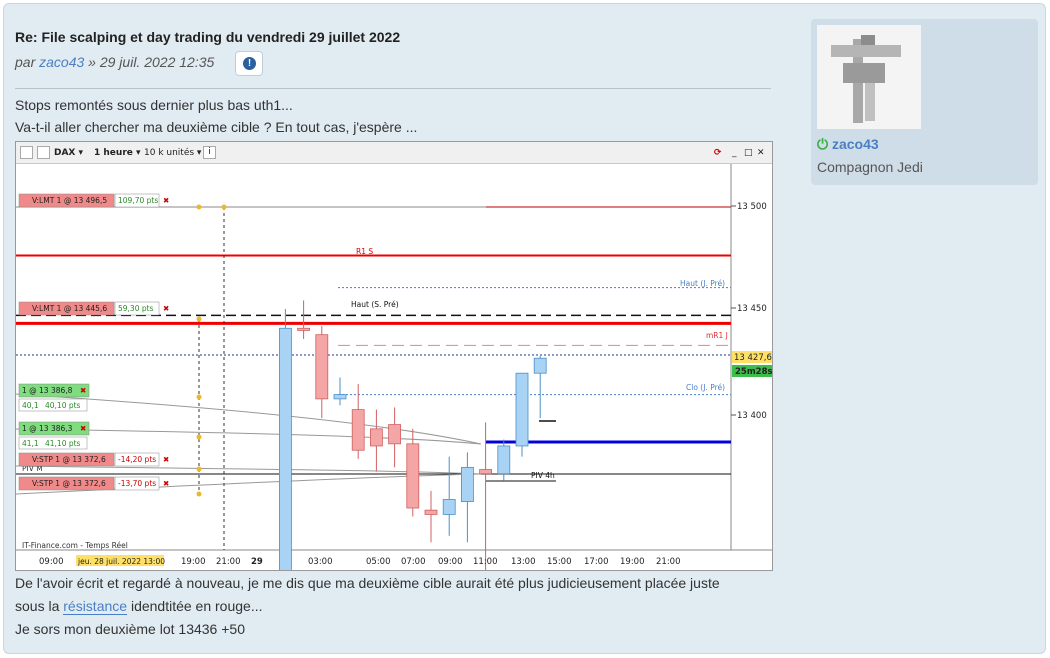 The image size is (1050, 658). What do you see at coordinates (924, 102) in the screenshot?
I see `author-profile: ⏻ zaco43 Compagnon Jedi` at bounding box center [924, 102].